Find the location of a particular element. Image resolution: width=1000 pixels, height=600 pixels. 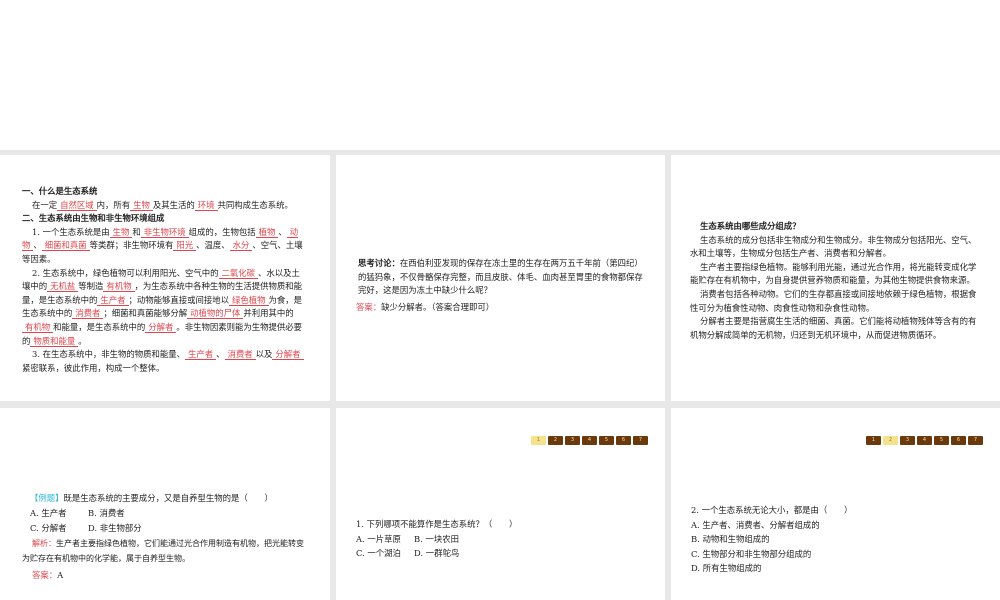

fill-paragraph: 在一定 自然区域 内，所有 生物 及其生活的 环境 共同构成生态系统。 is located at coordinates (163, 206).